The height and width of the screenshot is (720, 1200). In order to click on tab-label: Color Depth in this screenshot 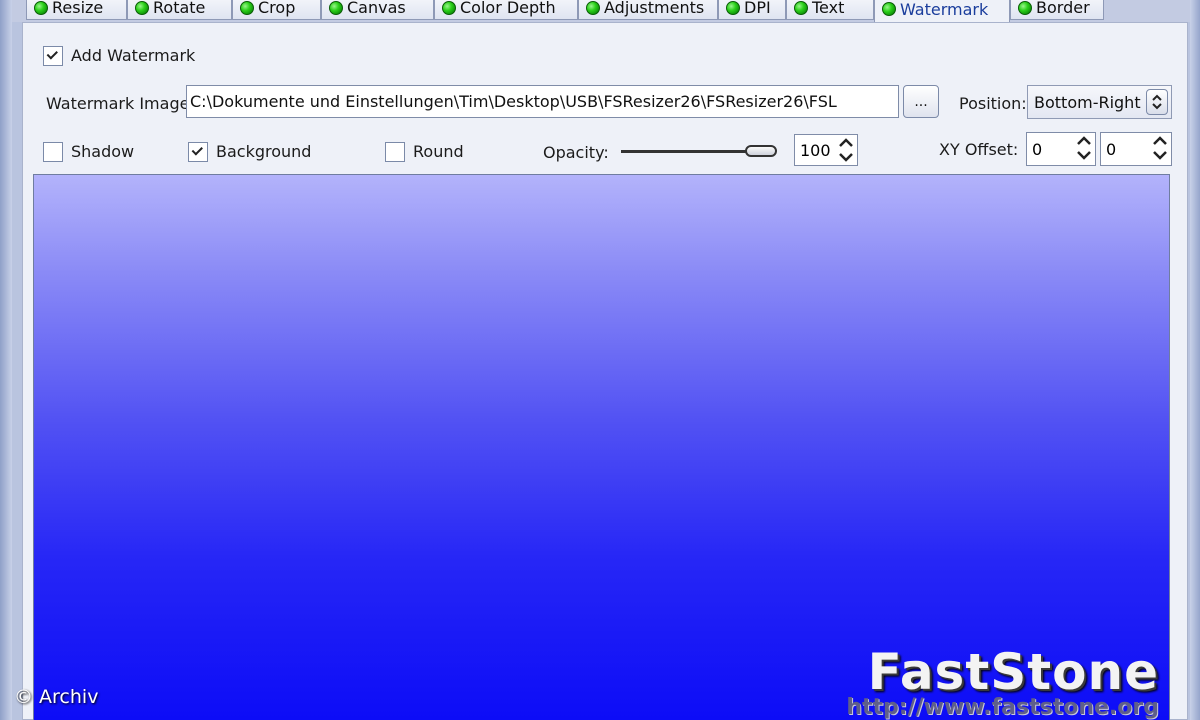, I will do `click(508, 8)`.